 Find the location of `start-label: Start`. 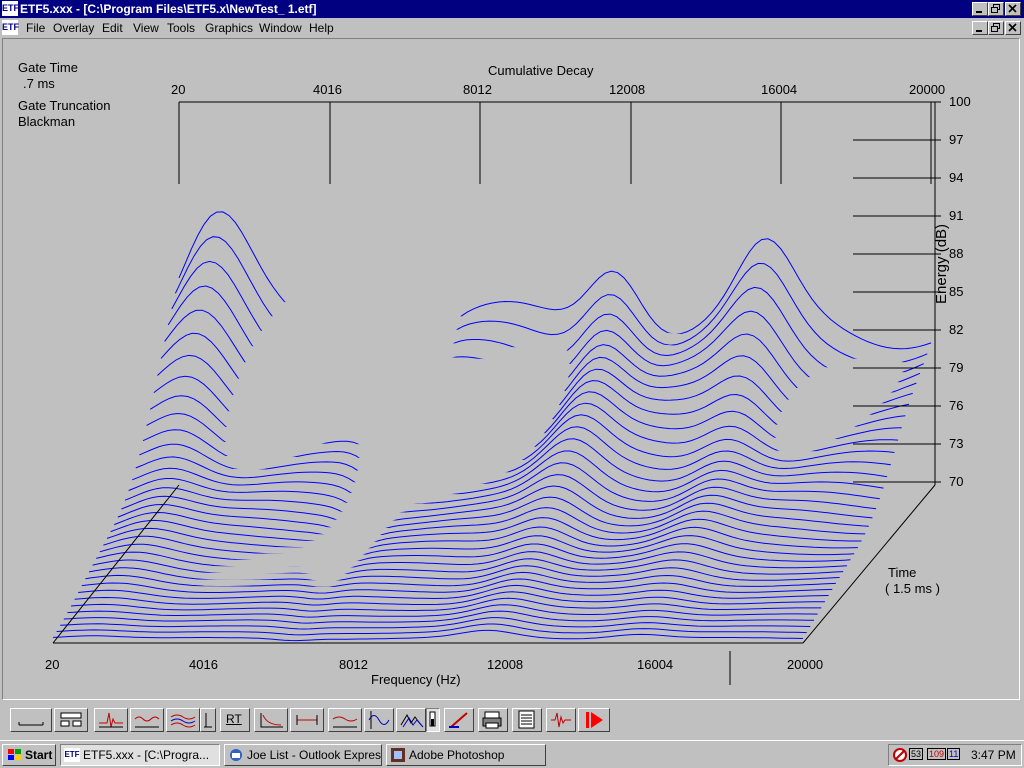

start-label: Start is located at coordinates (39, 755).